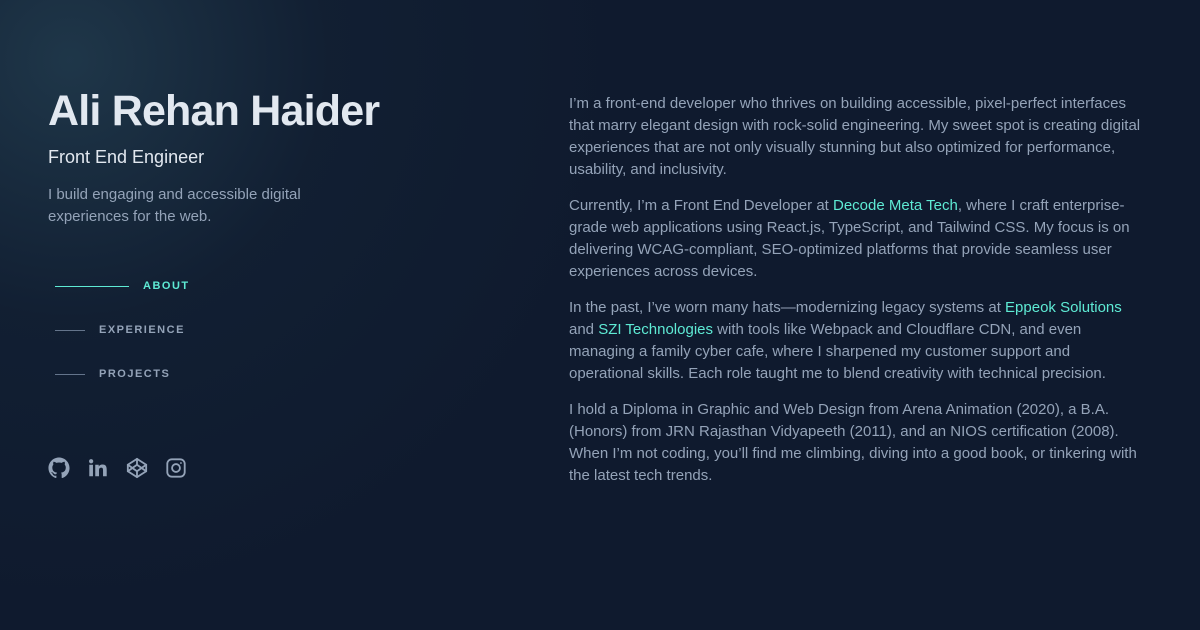 The image size is (1200, 630). I want to click on linkedin-icon, so click(98, 468).